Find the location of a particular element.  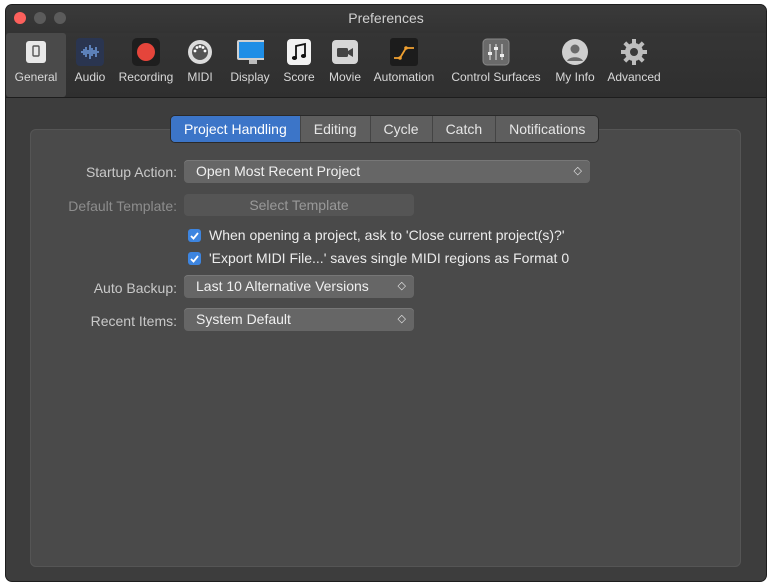

tab-project-handling: Project Handling is located at coordinates (236, 129).